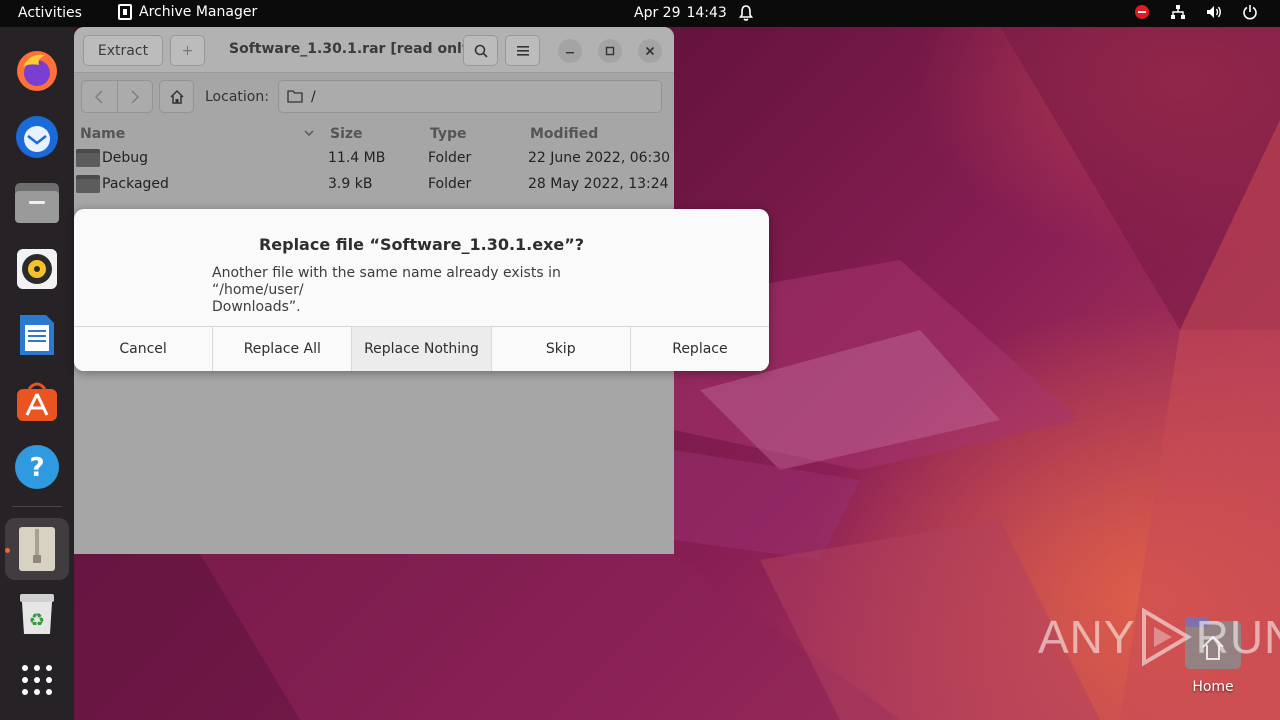 The width and height of the screenshot is (1280, 720). Describe the element at coordinates (123, 50) in the screenshot. I see `extract-button: Extract` at that location.